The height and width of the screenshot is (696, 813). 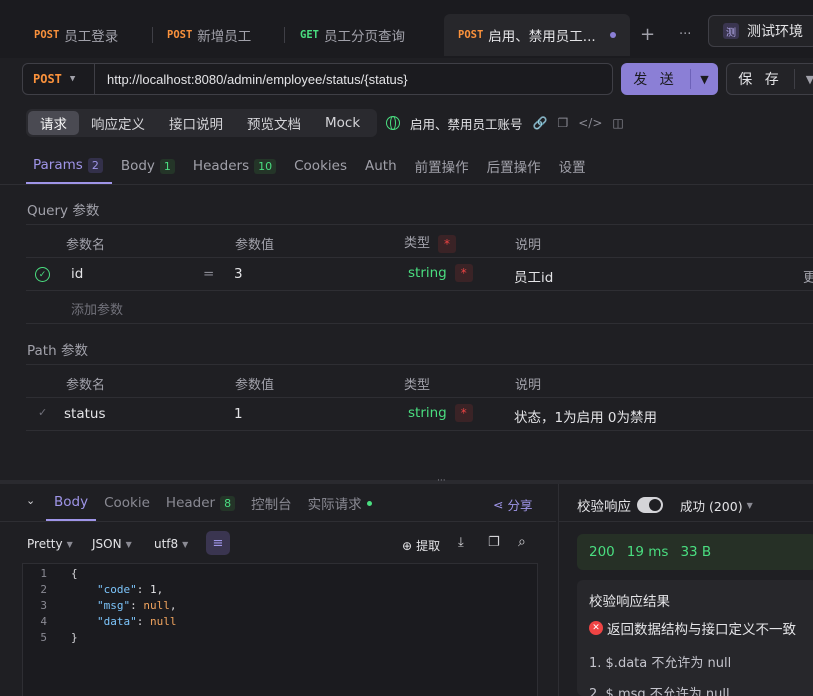 I want to click on environment-selector: 测 测试环境, so click(x=760, y=31).